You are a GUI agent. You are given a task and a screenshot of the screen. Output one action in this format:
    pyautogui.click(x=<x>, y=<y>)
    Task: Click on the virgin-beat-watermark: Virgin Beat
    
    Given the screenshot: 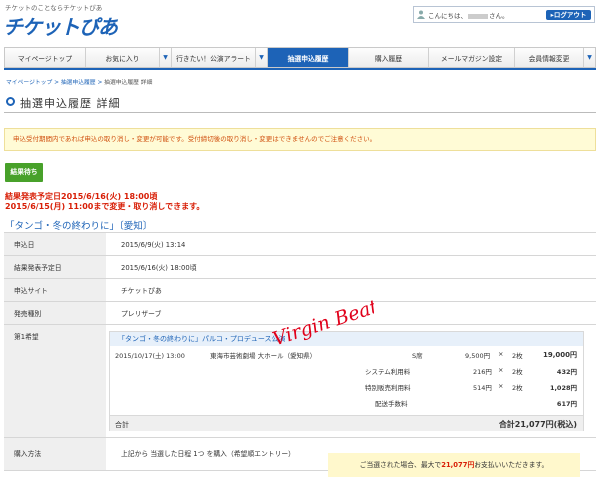 What is the action you would take?
    pyautogui.click(x=322, y=322)
    